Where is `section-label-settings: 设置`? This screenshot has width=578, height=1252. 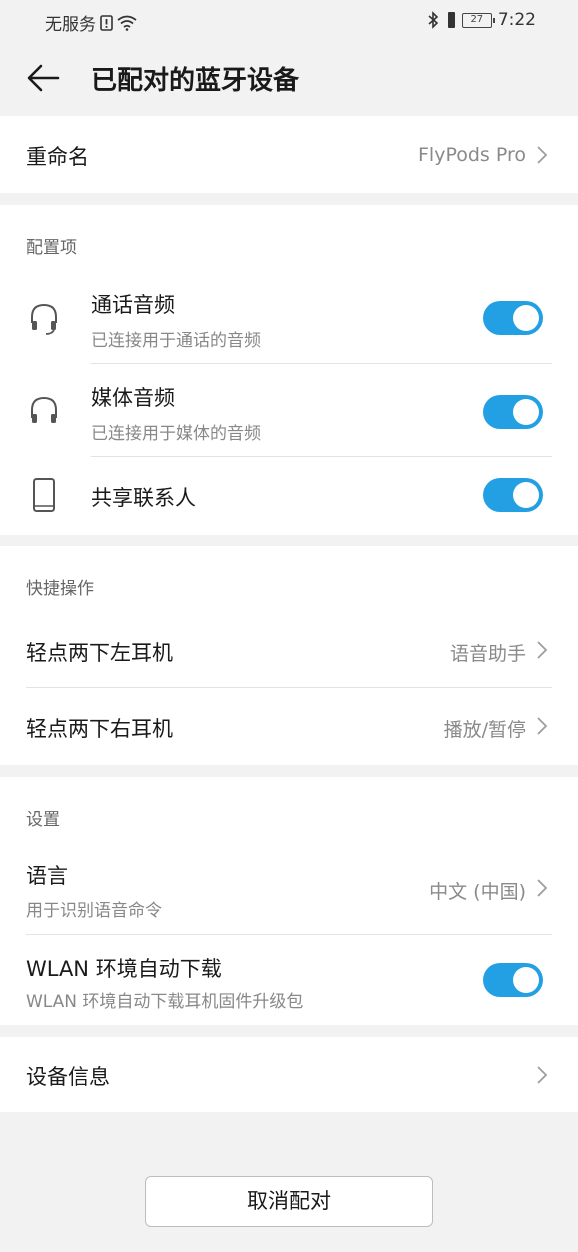
section-label-settings: 设置 is located at coordinates (43, 820).